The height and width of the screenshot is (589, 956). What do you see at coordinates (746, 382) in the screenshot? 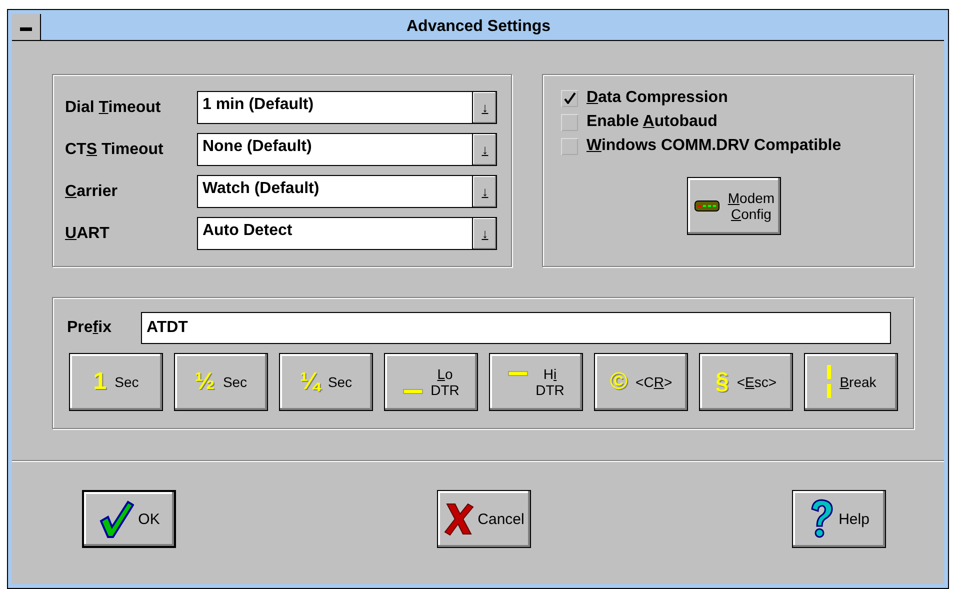
I see `dial-code-button: § <Esc>` at bounding box center [746, 382].